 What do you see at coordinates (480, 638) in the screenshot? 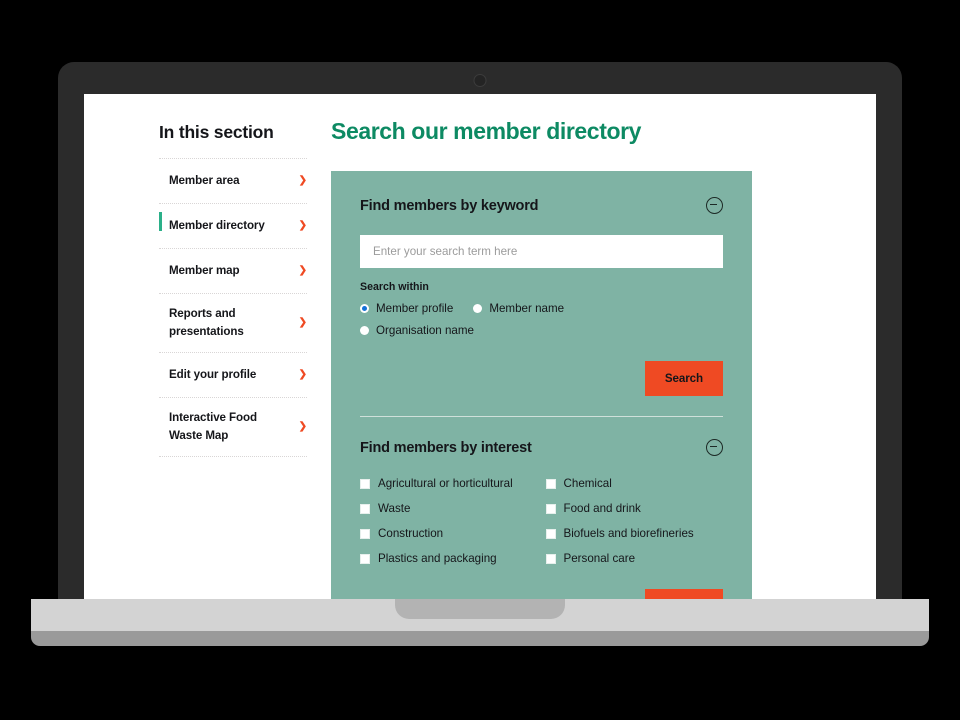
I see `laptop-foot` at bounding box center [480, 638].